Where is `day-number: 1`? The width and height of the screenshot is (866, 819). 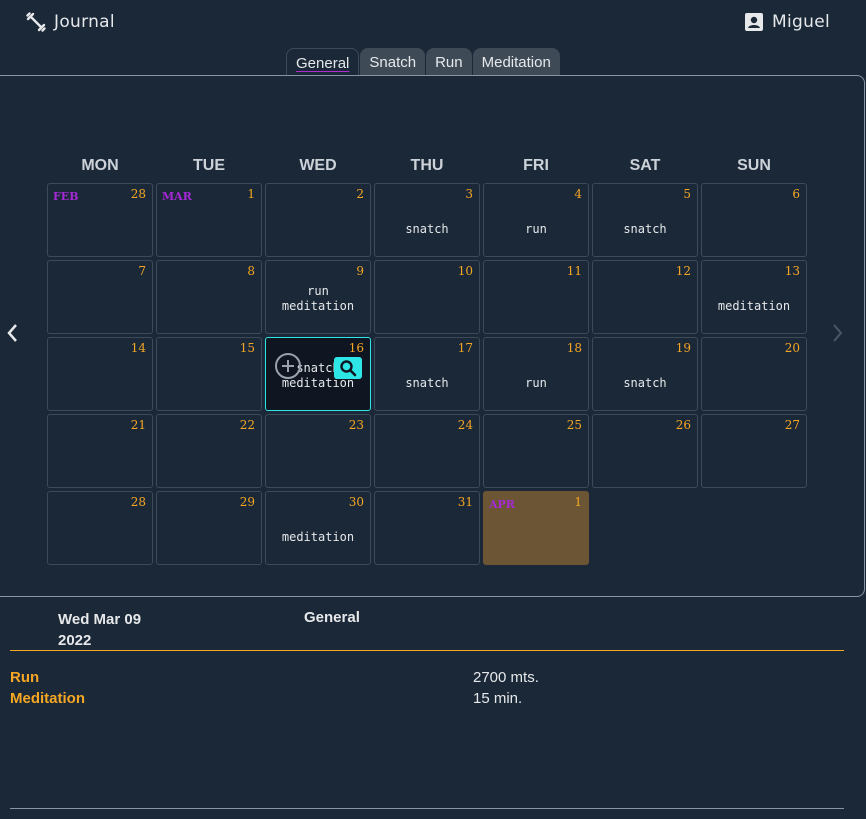
day-number: 1 is located at coordinates (251, 194).